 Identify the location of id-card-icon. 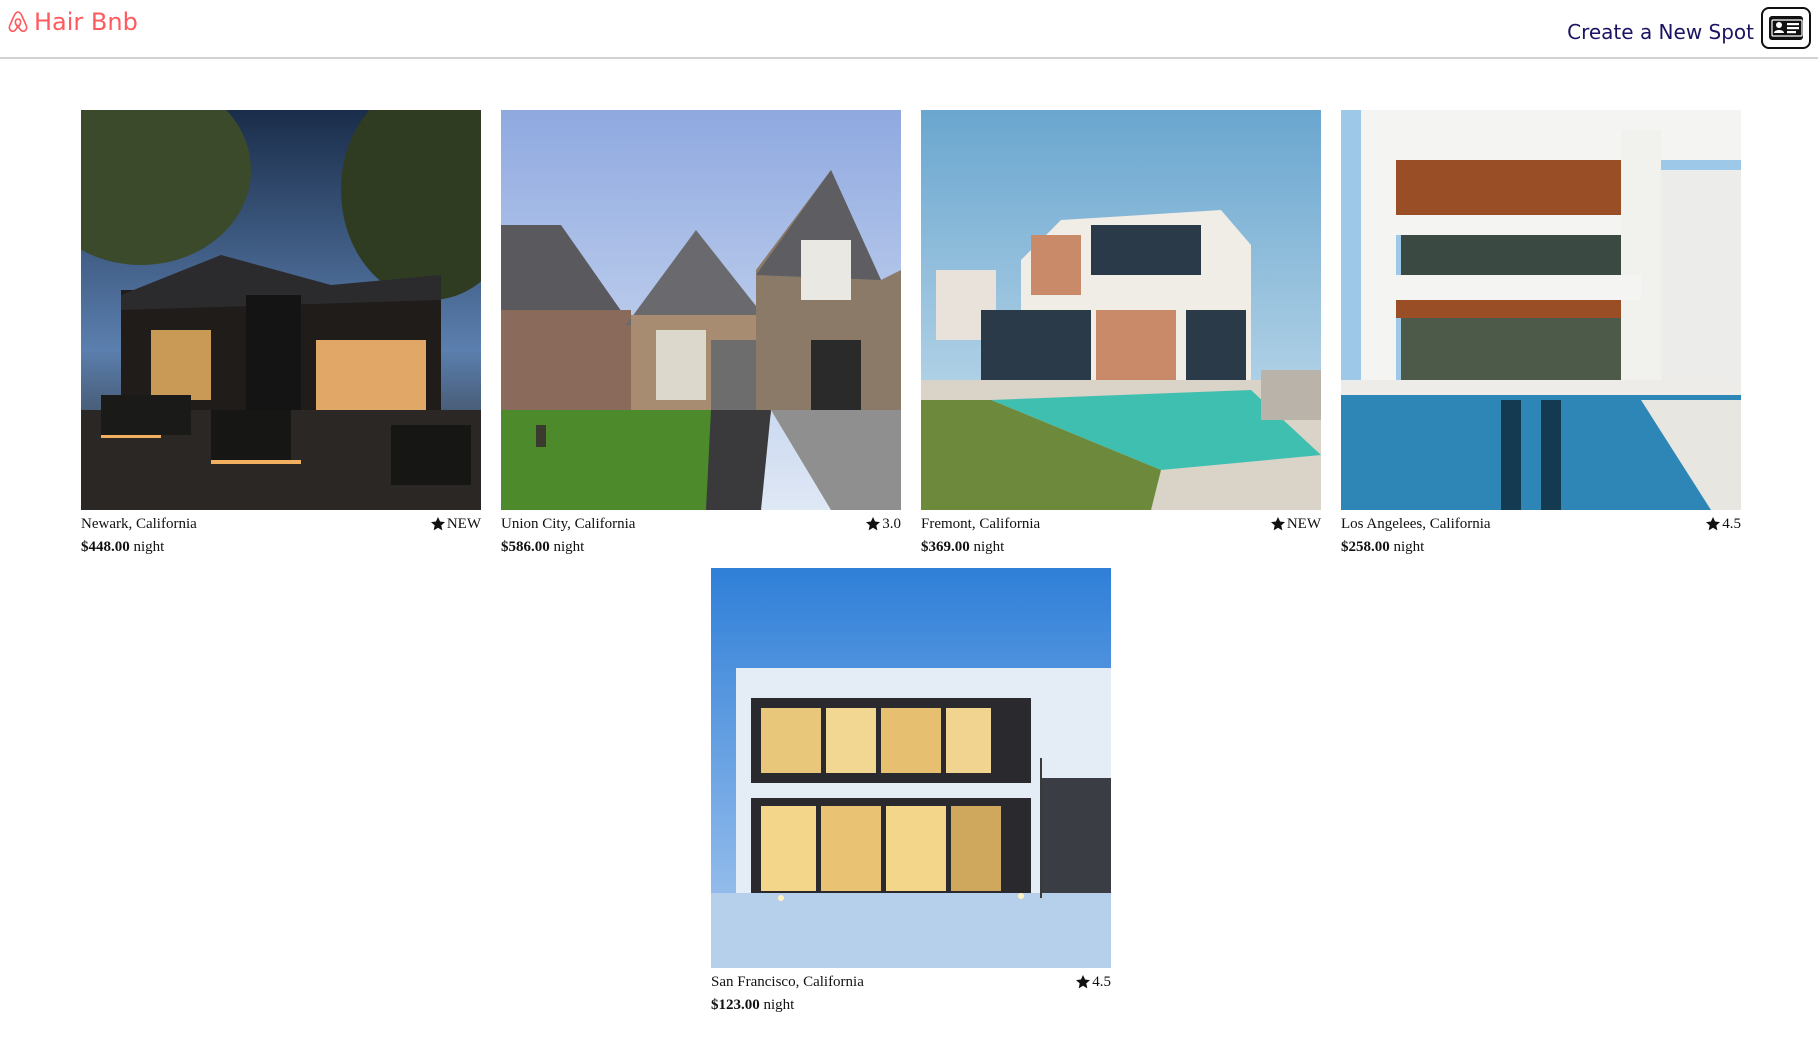
(1786, 28).